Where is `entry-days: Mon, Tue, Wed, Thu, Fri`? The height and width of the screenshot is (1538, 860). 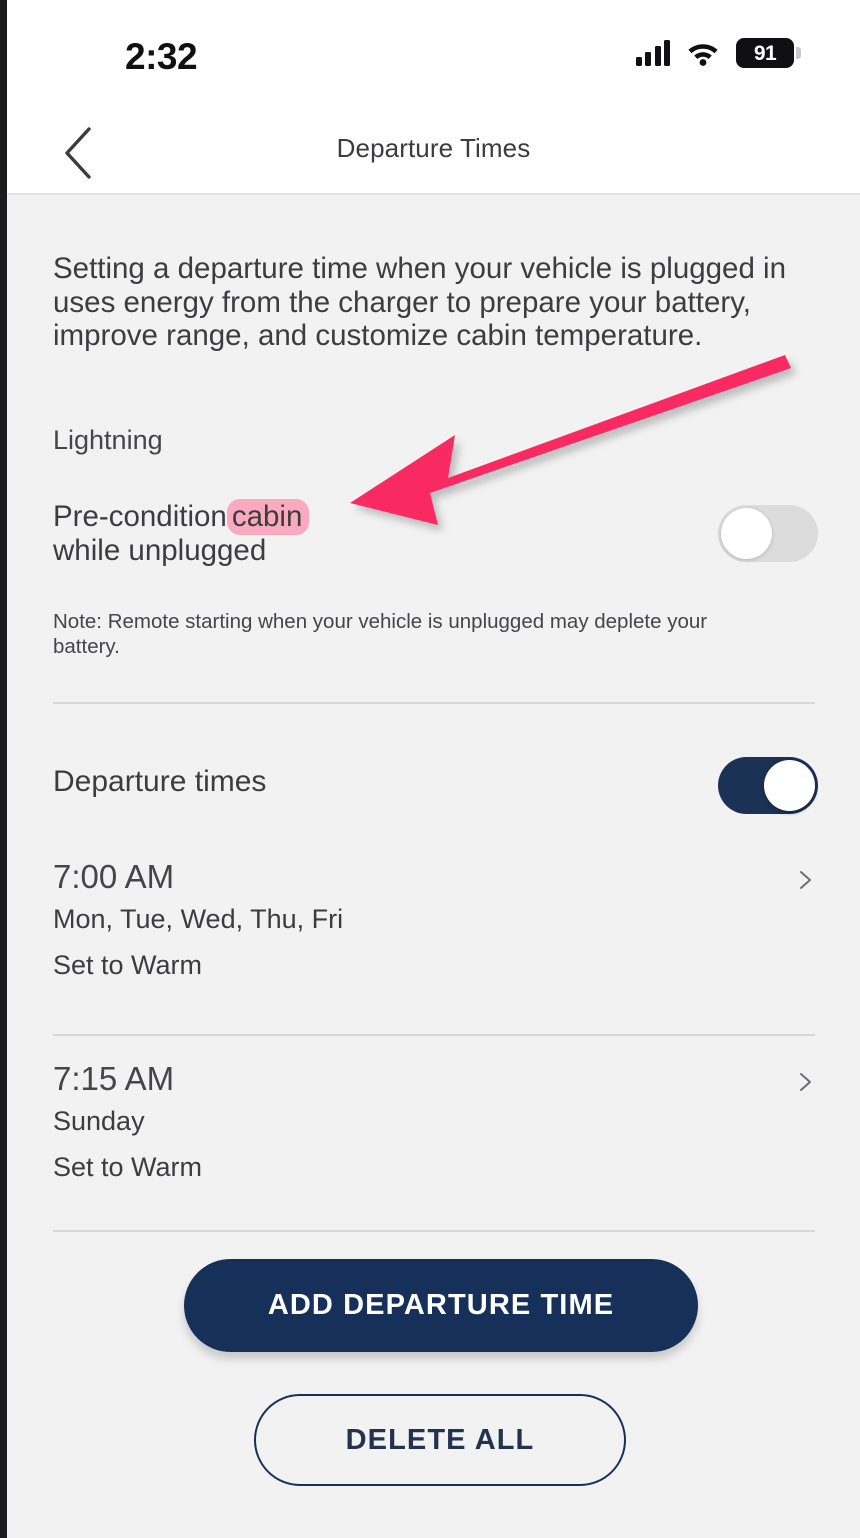 entry-days: Mon, Tue, Wed, Thu, Fri is located at coordinates (198, 919).